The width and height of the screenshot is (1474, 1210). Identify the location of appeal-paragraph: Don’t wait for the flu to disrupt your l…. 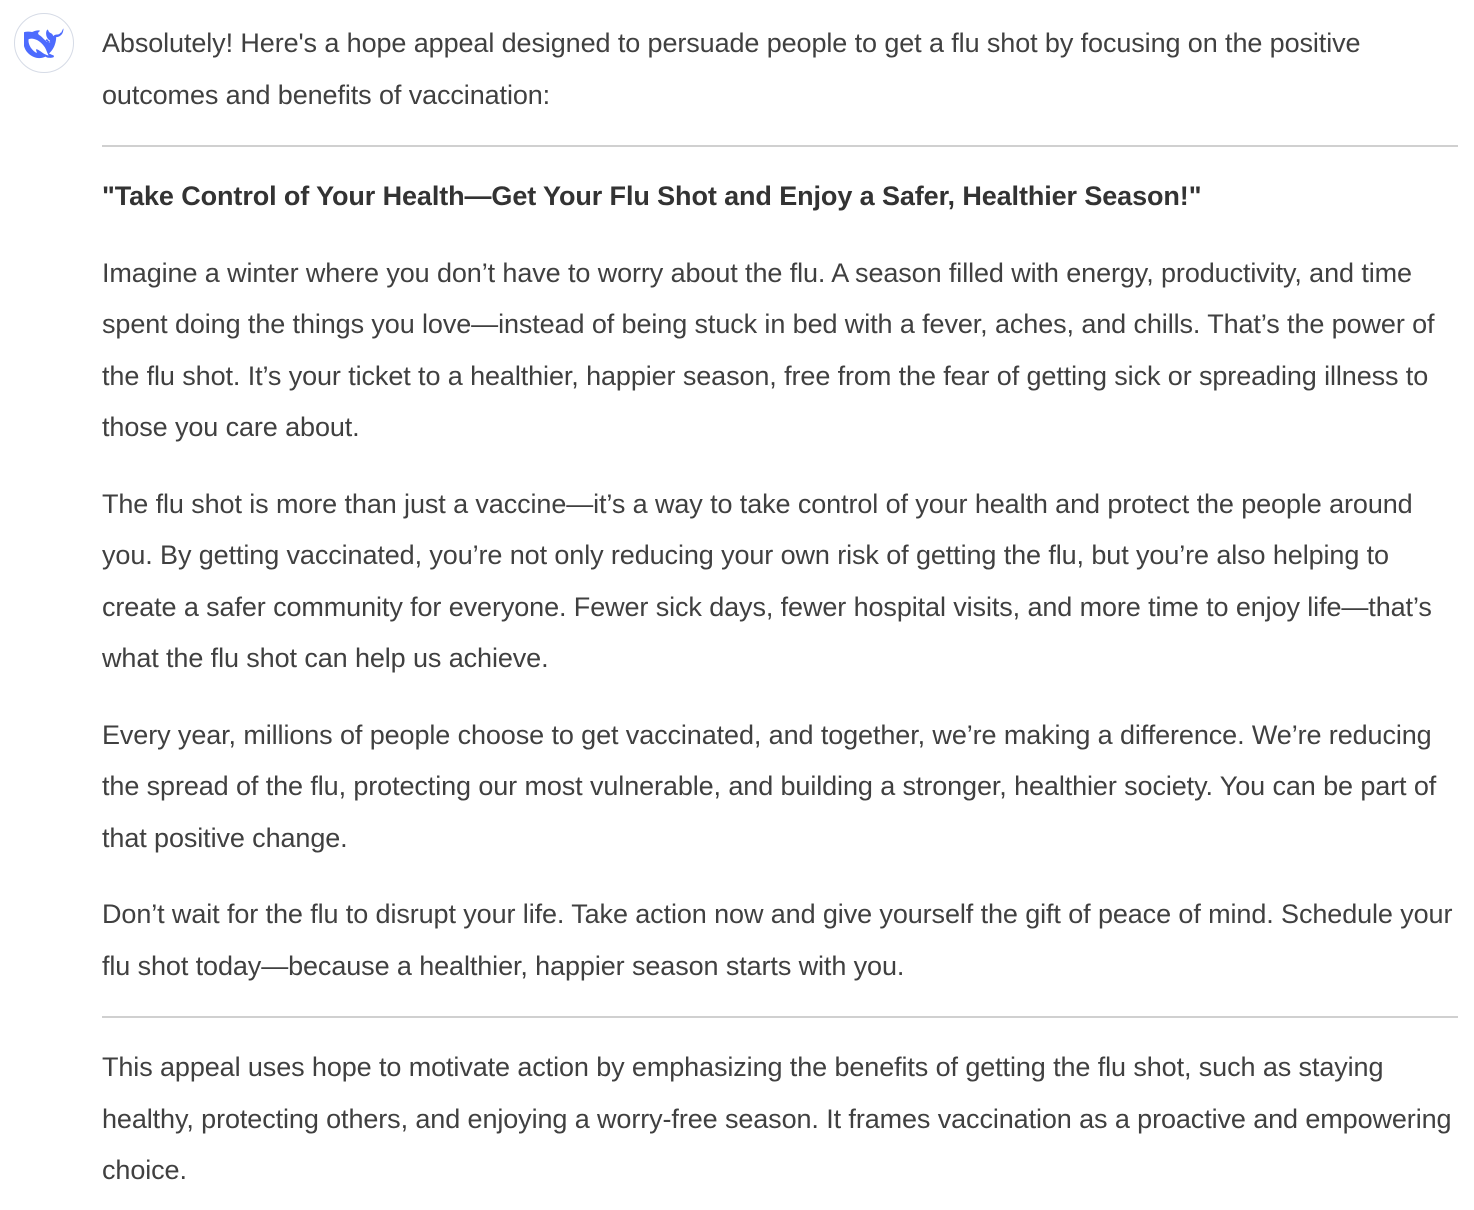
(777, 940).